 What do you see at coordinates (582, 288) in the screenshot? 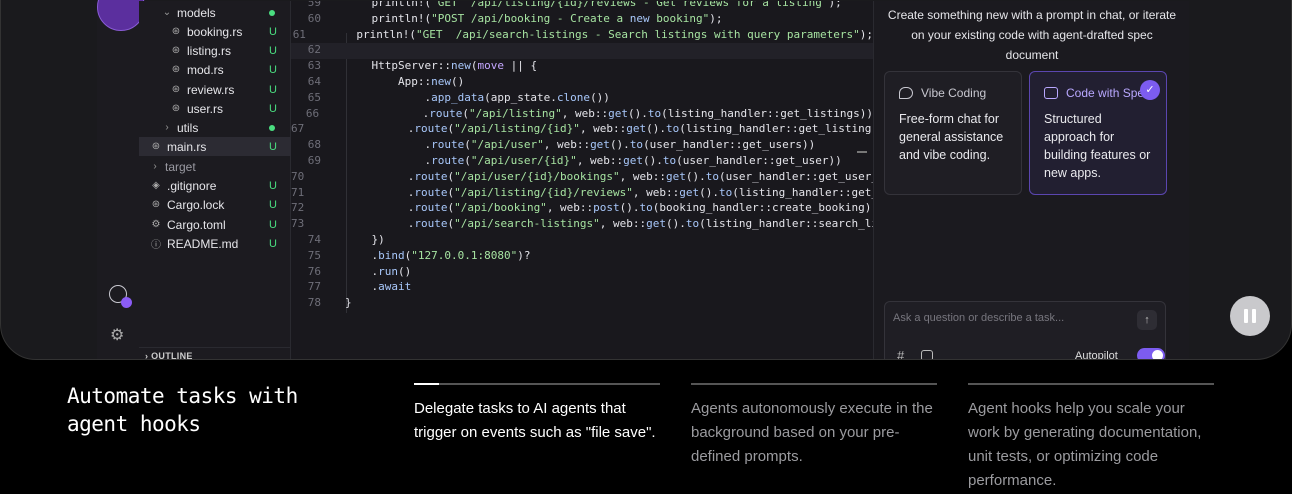
I see `code-line: 77 .await` at bounding box center [582, 288].